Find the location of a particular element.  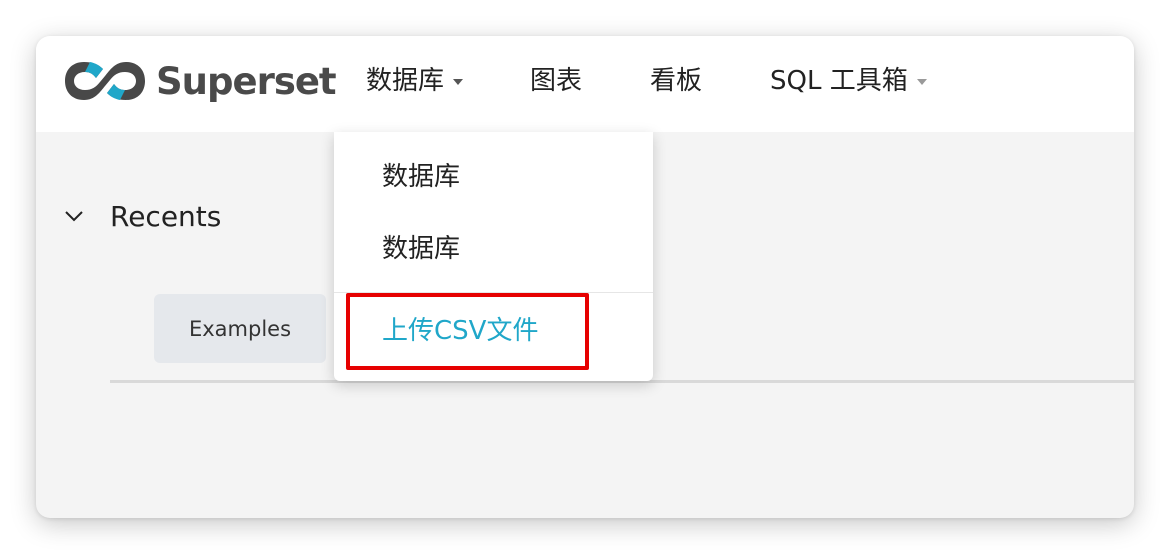

annotation-highlight-box is located at coordinates (467, 331).